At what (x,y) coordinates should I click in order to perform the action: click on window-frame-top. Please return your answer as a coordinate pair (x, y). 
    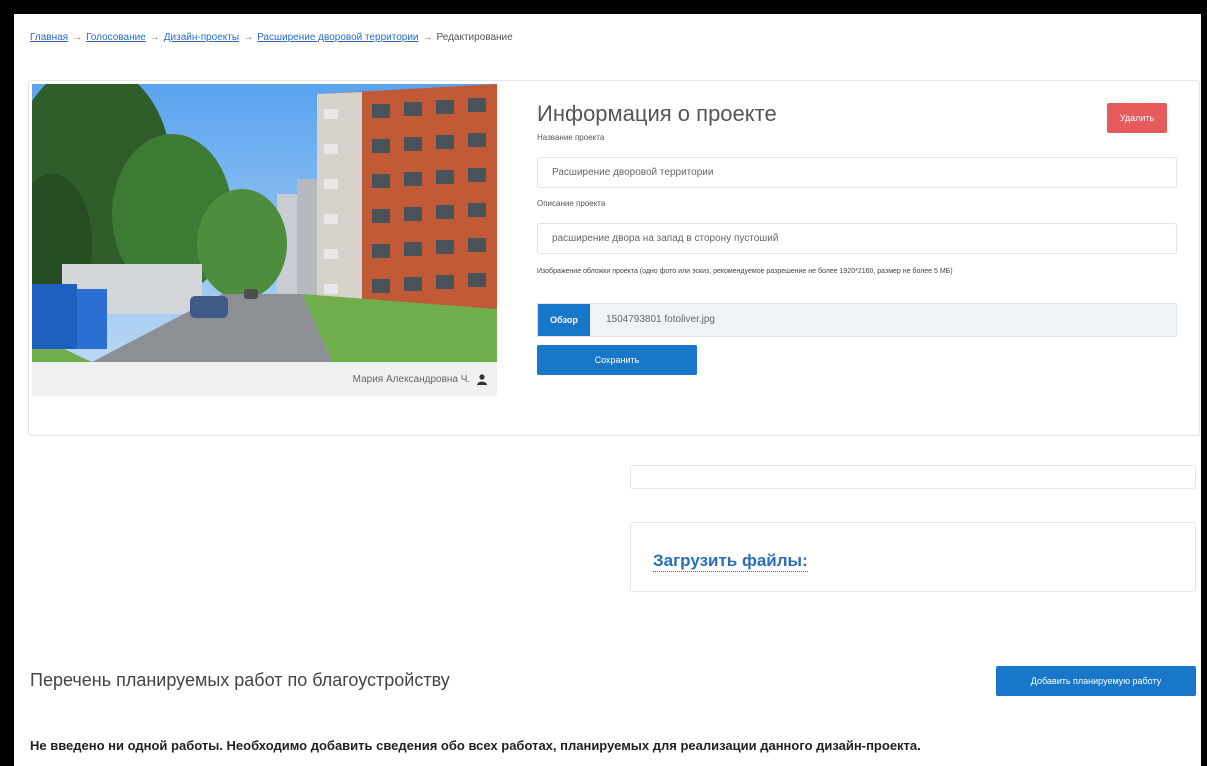
    Looking at the image, I should click on (603, 7).